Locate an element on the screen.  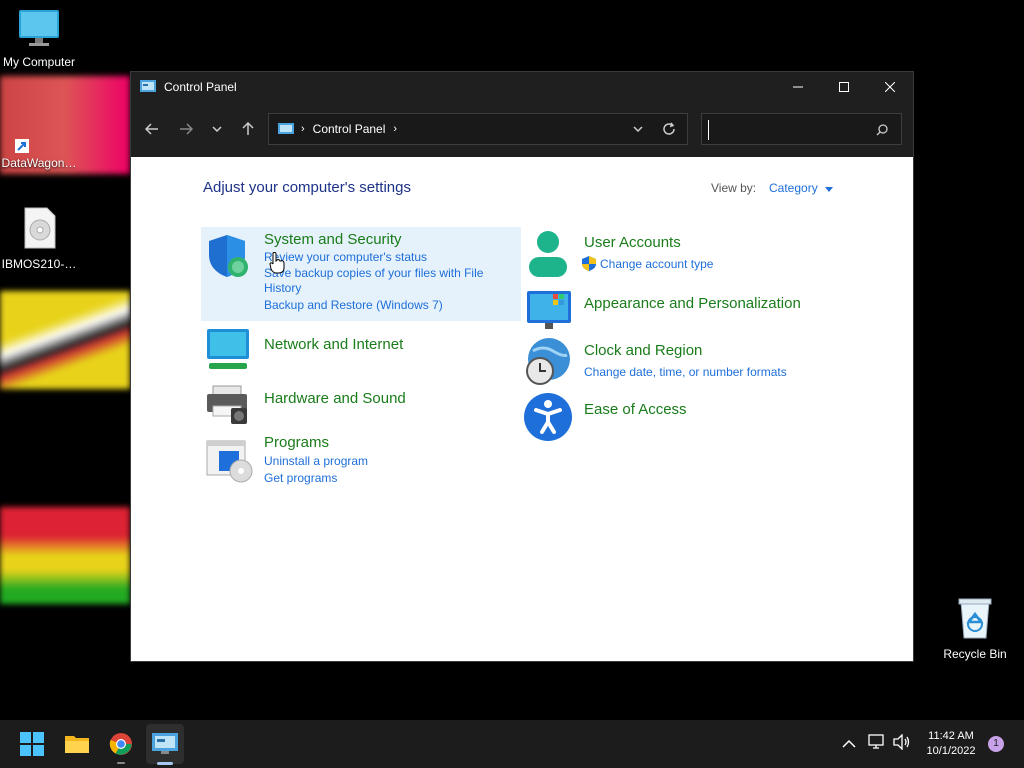
clock-date: 10/1/2022 is located at coordinates (951, 751).